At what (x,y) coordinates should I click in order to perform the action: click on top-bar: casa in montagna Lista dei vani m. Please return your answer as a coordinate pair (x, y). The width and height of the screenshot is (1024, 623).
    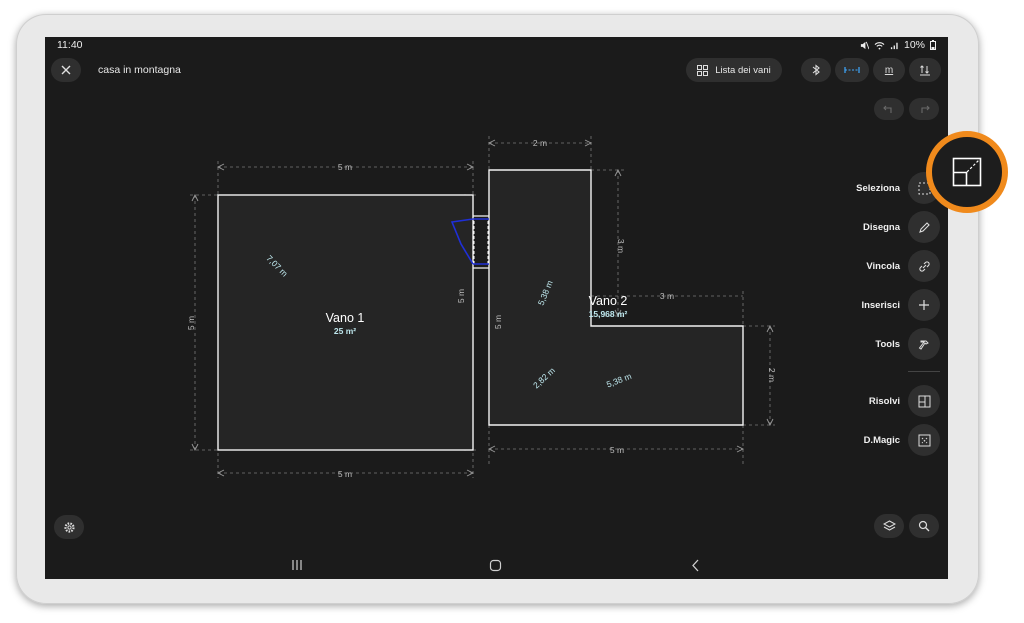
    Looking at the image, I should click on (496, 70).